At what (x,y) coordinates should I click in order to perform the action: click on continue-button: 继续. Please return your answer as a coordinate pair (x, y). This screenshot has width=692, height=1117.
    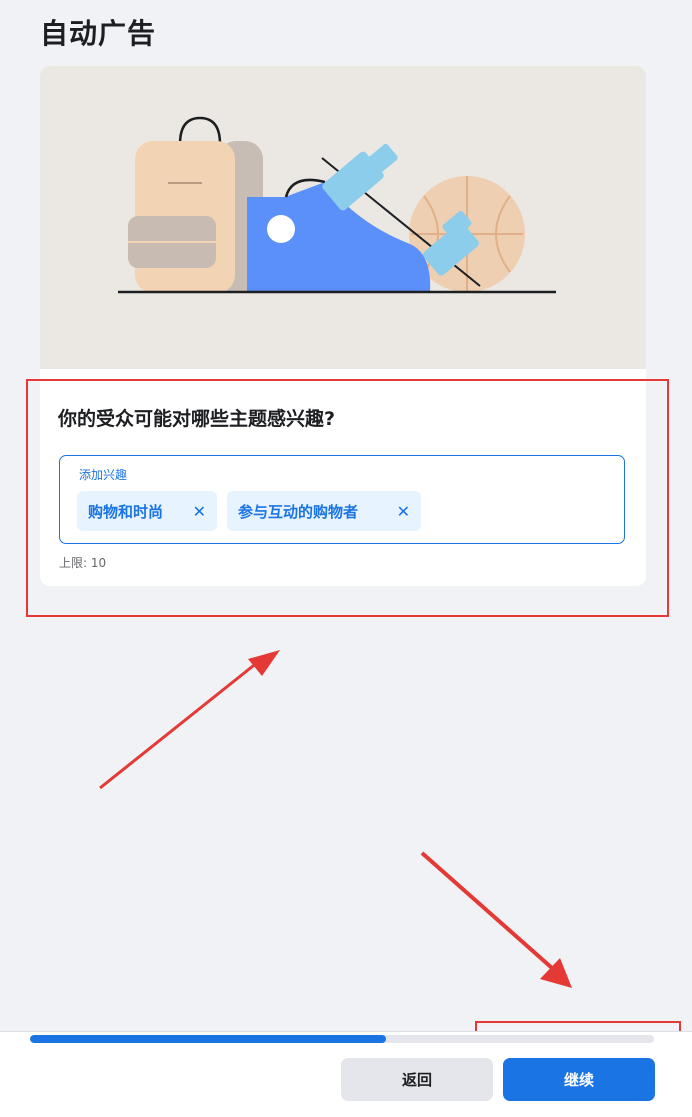
    Looking at the image, I should click on (579, 1079).